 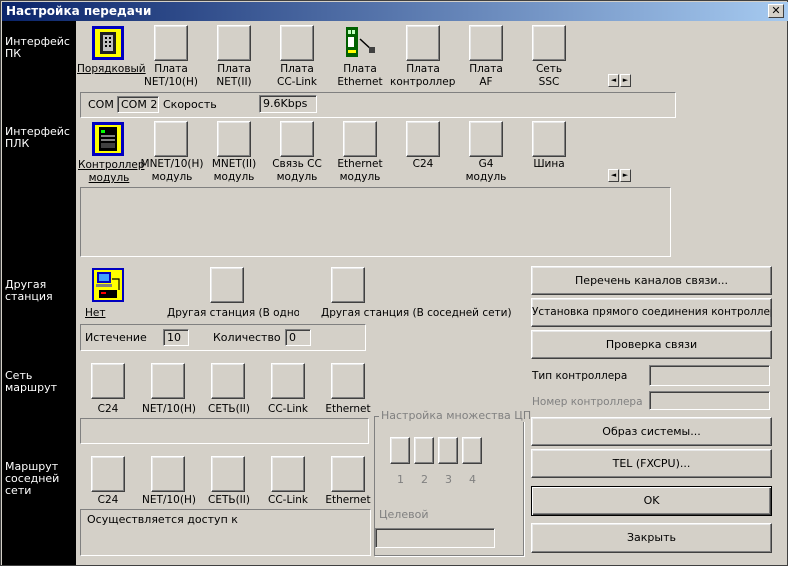 What do you see at coordinates (171, 43) in the screenshot?
I see `pc-net10h-button` at bounding box center [171, 43].